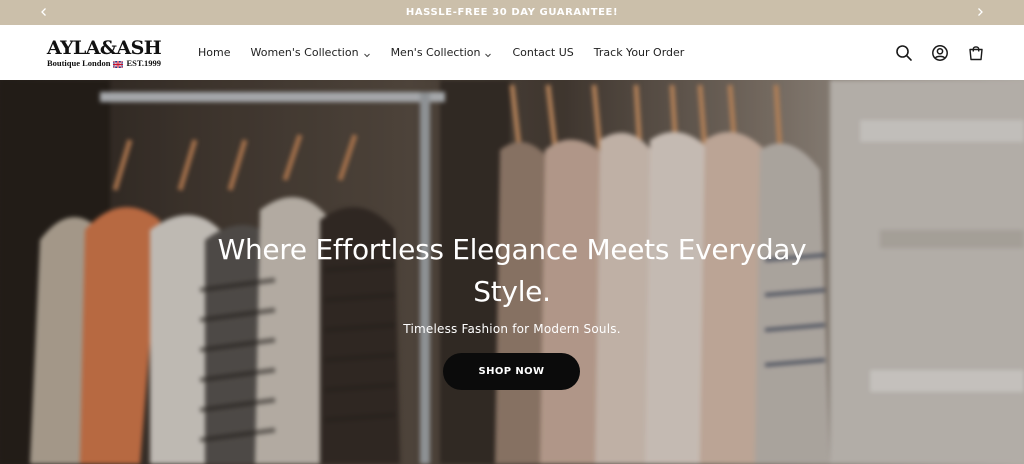 The width and height of the screenshot is (1024, 464). I want to click on nav-item-label: Women's Collection, so click(304, 52).